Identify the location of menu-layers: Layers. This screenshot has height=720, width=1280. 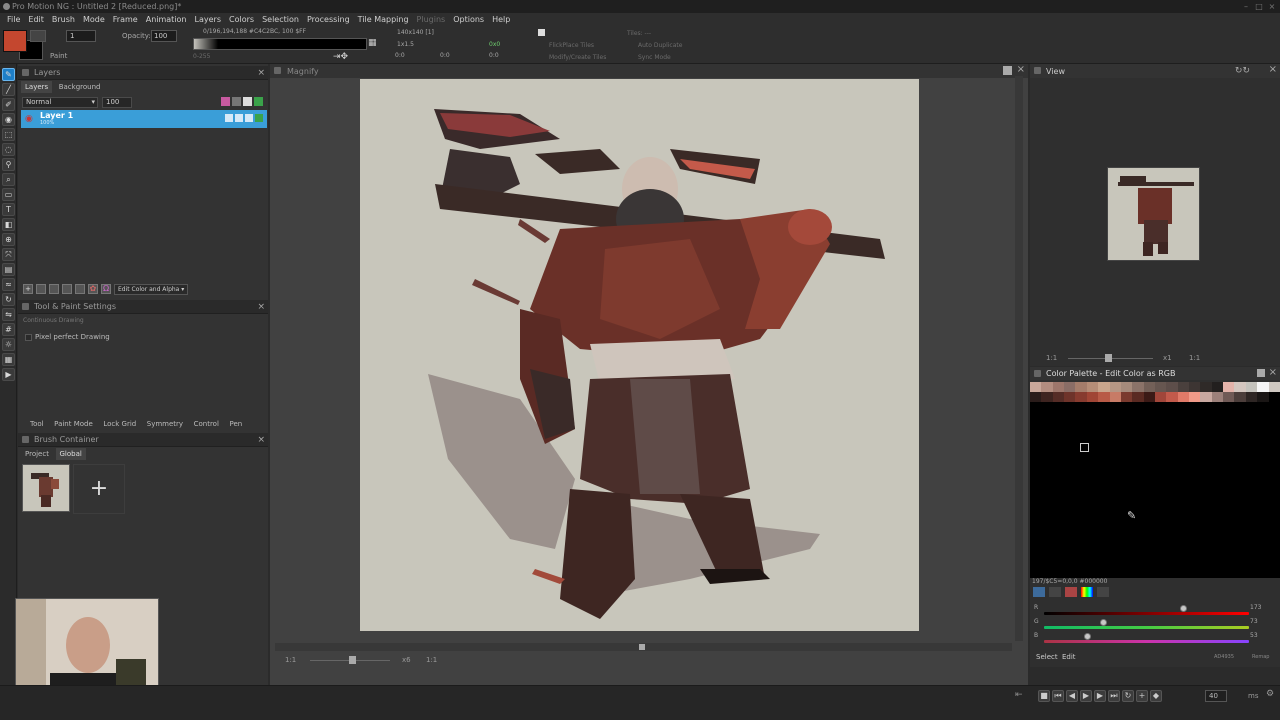
(208, 19).